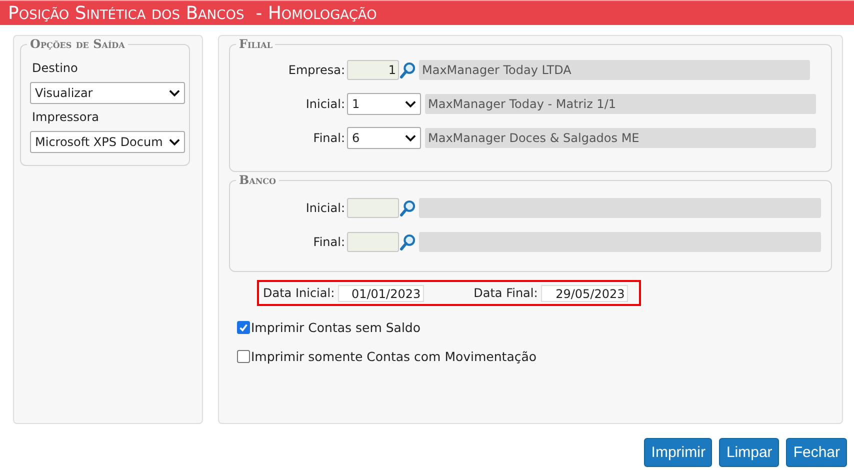 Image resolution: width=854 pixels, height=470 pixels. Describe the element at coordinates (257, 180) in the screenshot. I see `group-legend: Banco` at that location.